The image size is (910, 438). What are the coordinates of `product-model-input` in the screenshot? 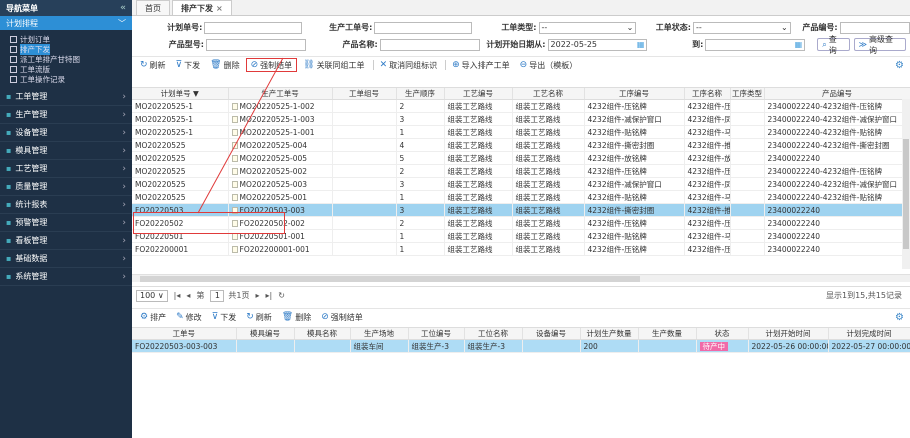 It's located at (255, 44).